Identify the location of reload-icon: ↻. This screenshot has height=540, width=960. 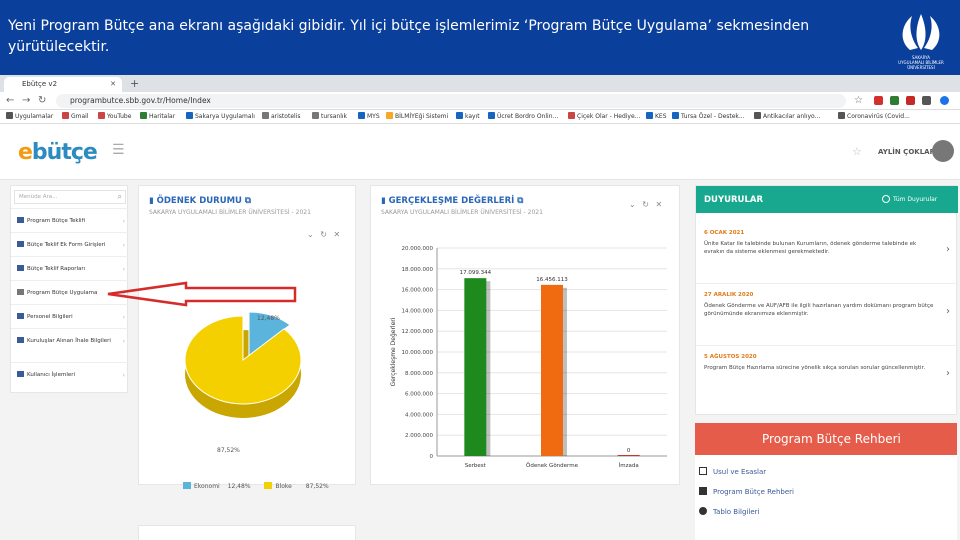
(42, 101).